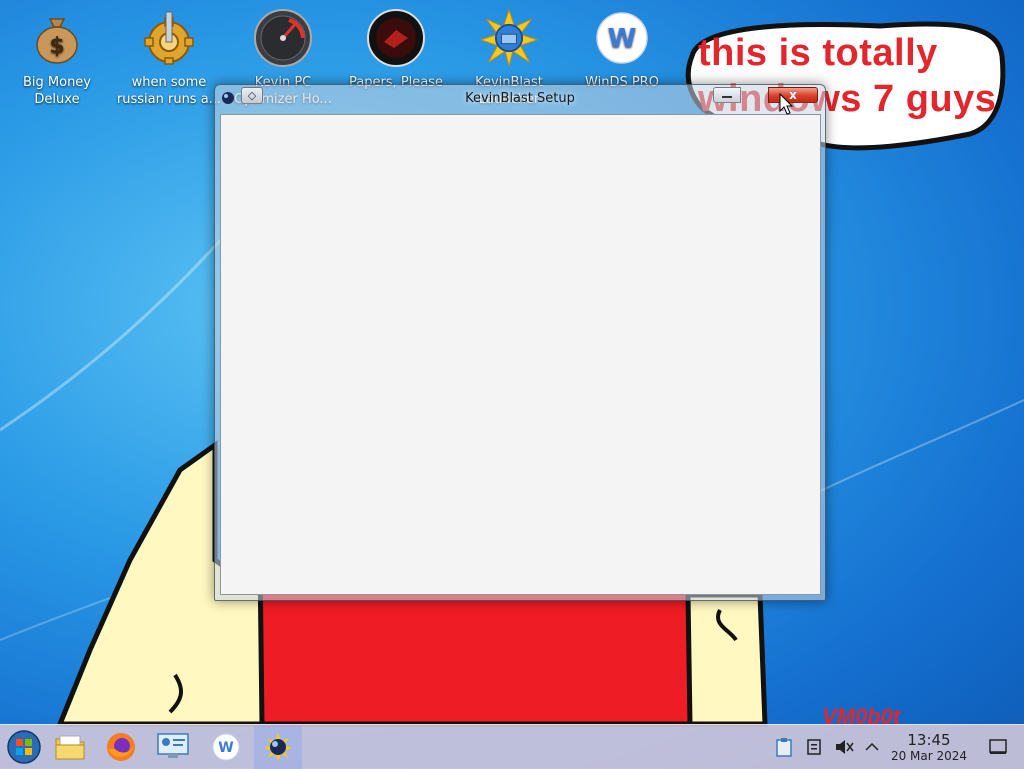  What do you see at coordinates (520, 99) in the screenshot?
I see `window-titlebar: ◇ KevinBlast Setup x` at bounding box center [520, 99].